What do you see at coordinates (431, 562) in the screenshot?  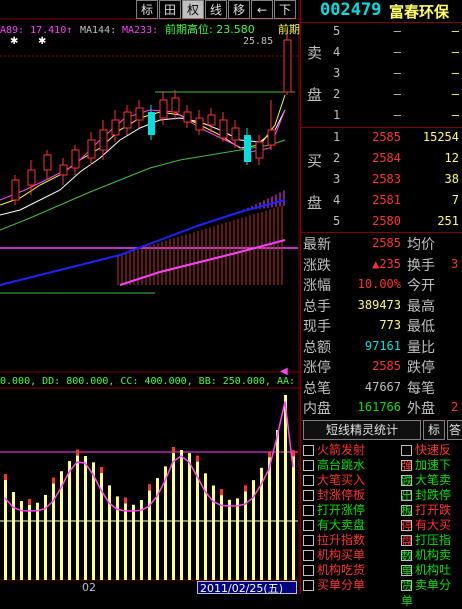 I see `sprite-item: 机构卖单` at bounding box center [431, 562].